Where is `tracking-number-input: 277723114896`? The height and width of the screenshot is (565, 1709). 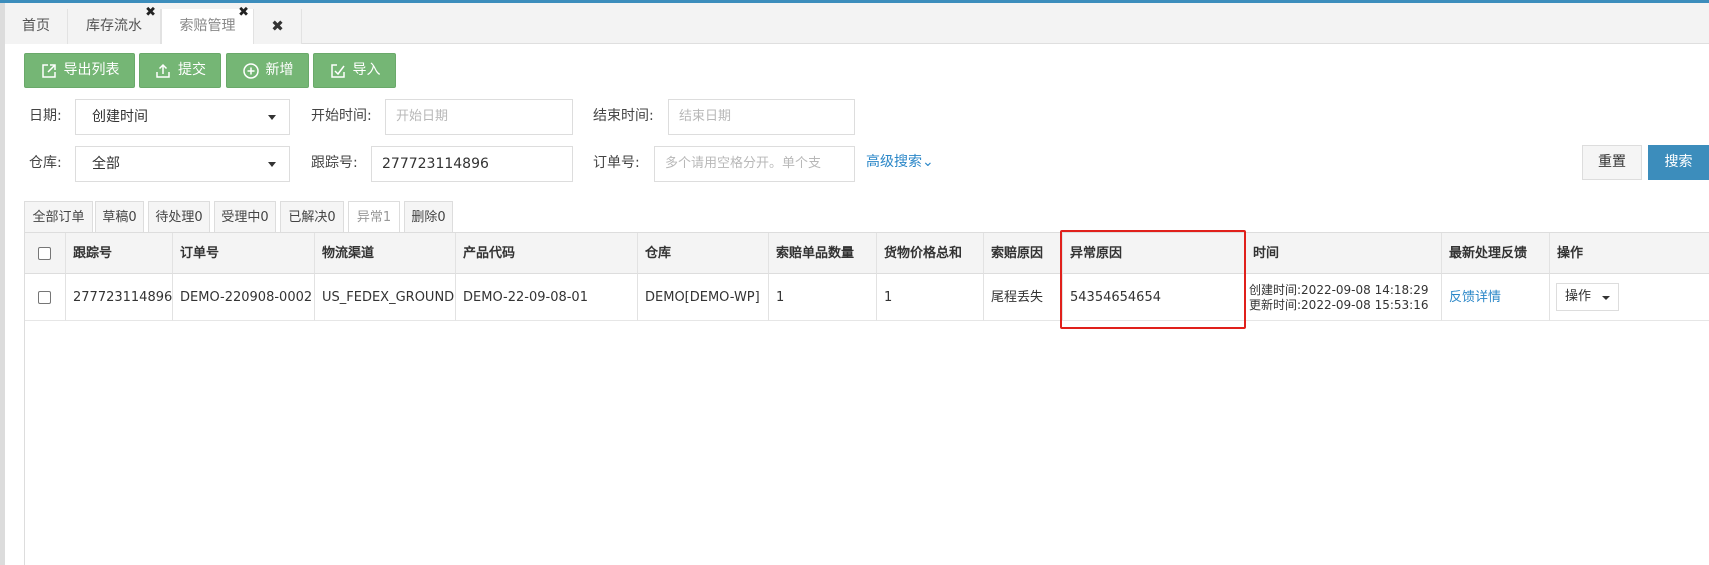 tracking-number-input: 277723114896 is located at coordinates (472, 164).